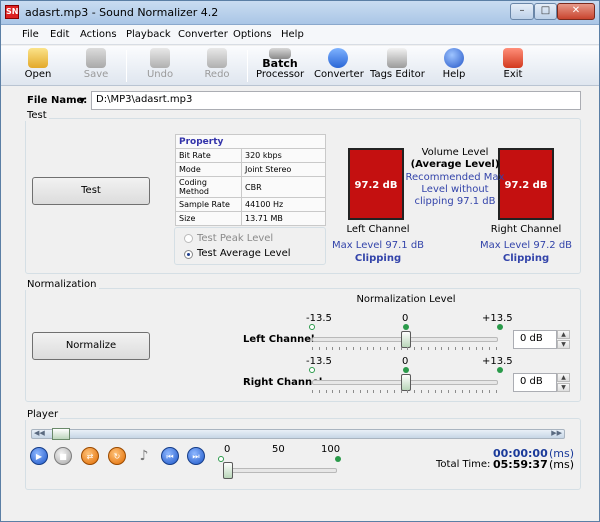 The height and width of the screenshot is (522, 600). I want to click on stop-button: ■, so click(63, 456).